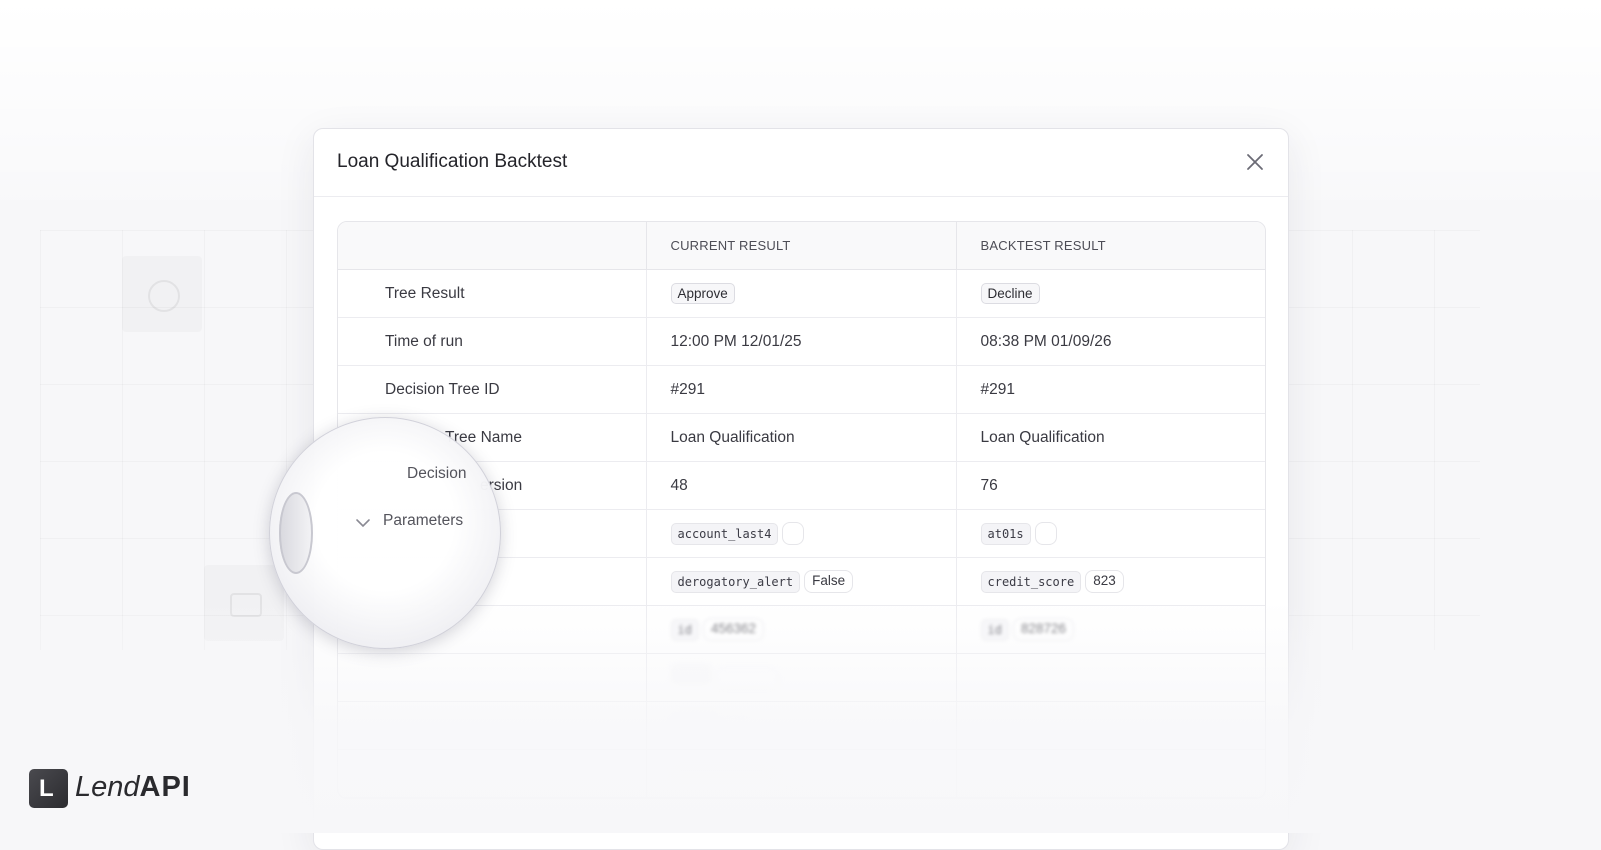 This screenshot has width=1601, height=850. Describe the element at coordinates (1110, 293) in the screenshot. I see `backtest-cell: Decline` at that location.